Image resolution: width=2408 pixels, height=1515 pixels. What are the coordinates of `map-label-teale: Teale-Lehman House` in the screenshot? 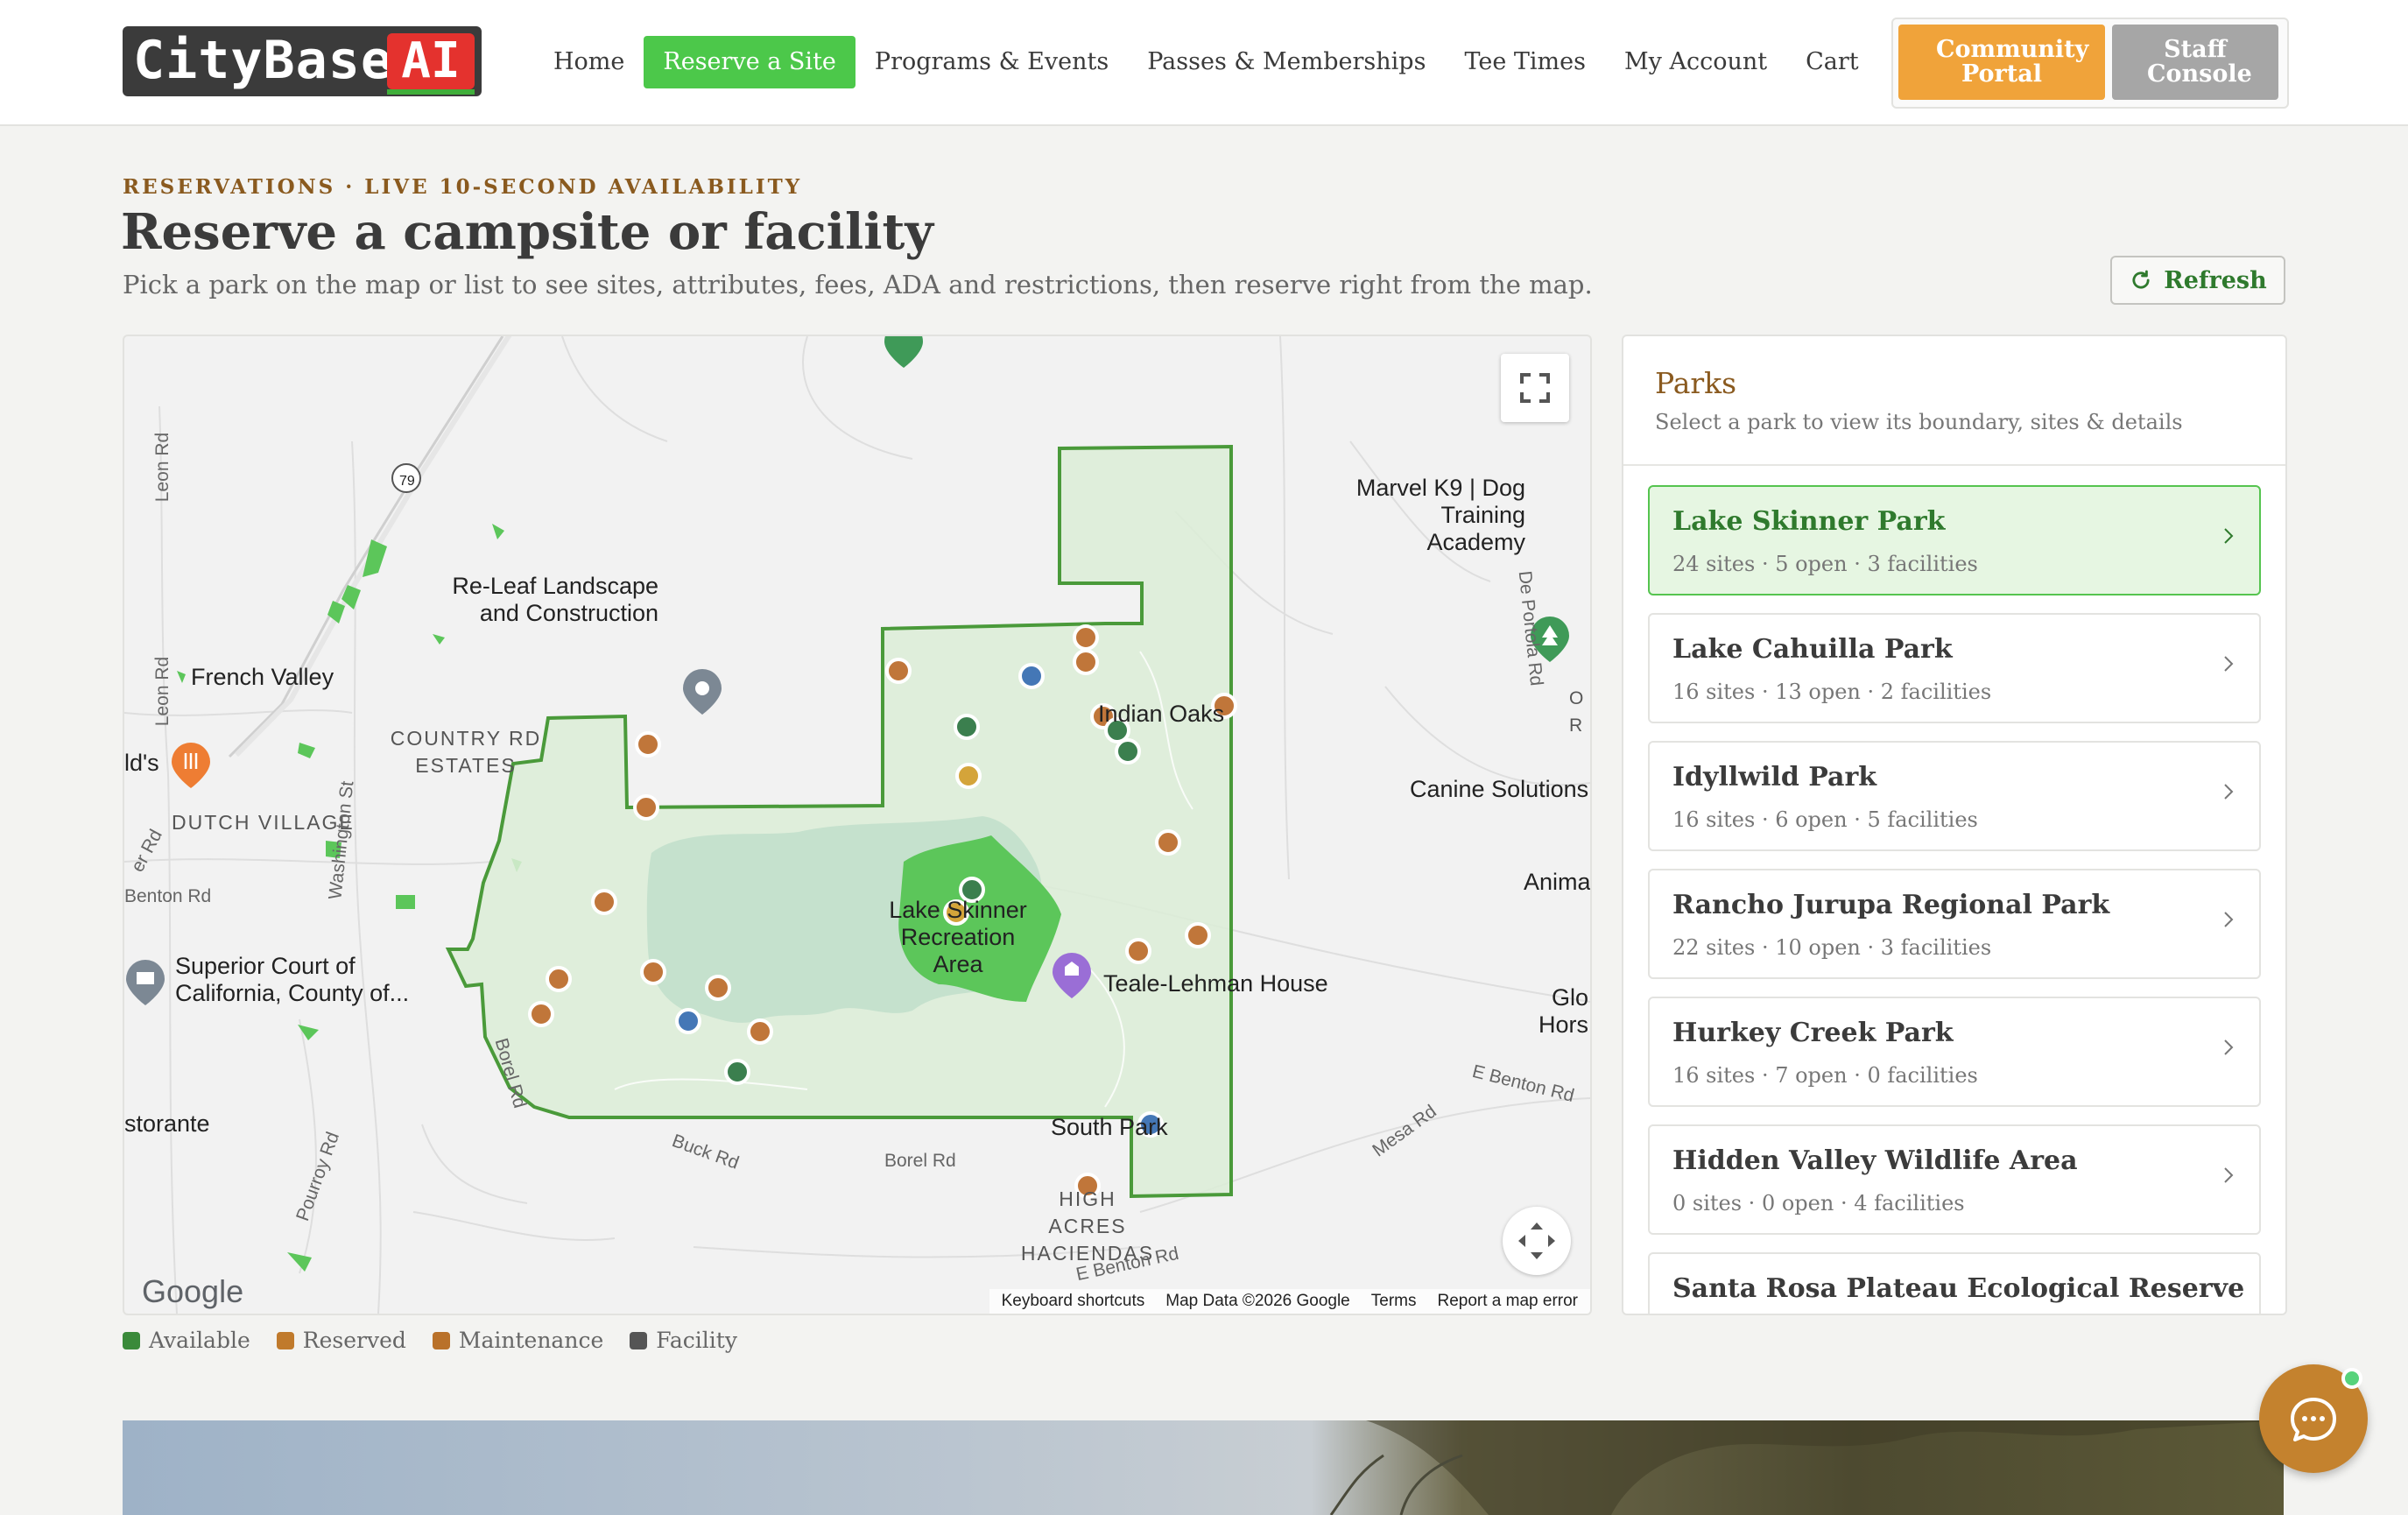 It's located at (1215, 983).